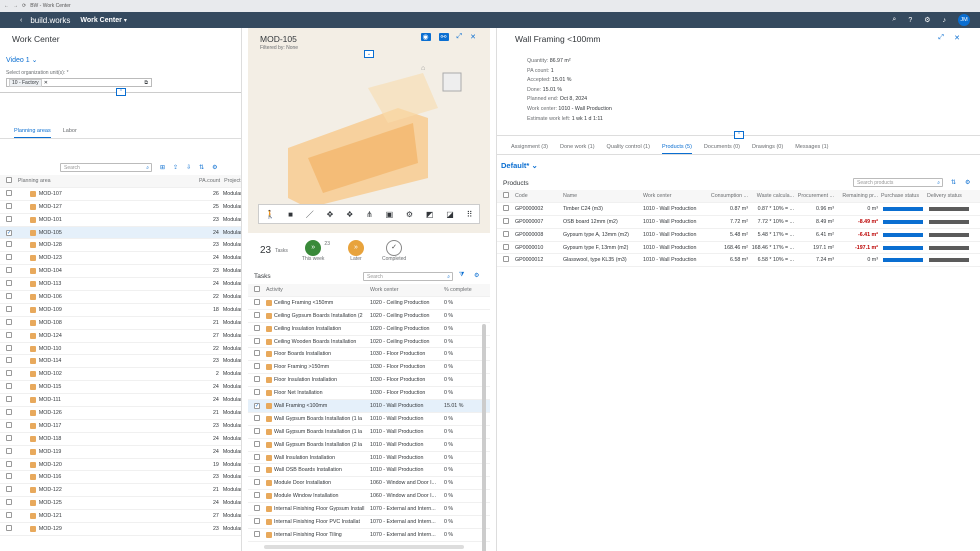  Describe the element at coordinates (953, 182) in the screenshot. I see `sort-icon: ⇅` at that location.